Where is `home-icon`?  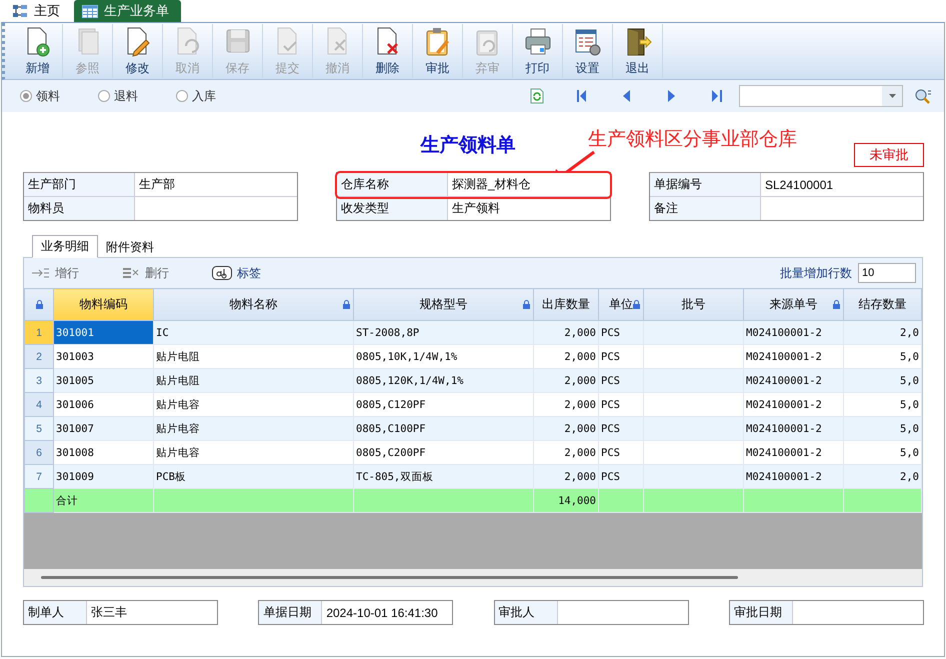 home-icon is located at coordinates (20, 11).